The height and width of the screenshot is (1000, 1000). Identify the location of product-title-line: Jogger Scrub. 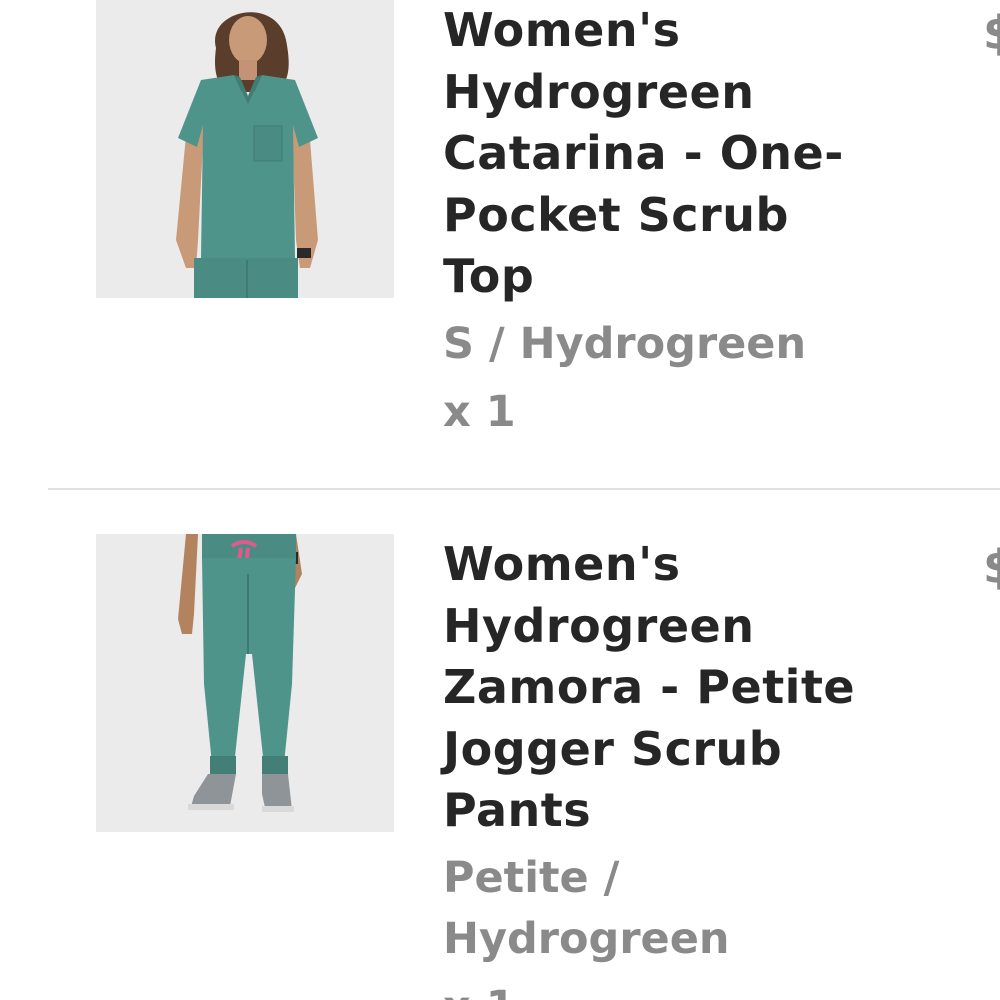
(613, 748).